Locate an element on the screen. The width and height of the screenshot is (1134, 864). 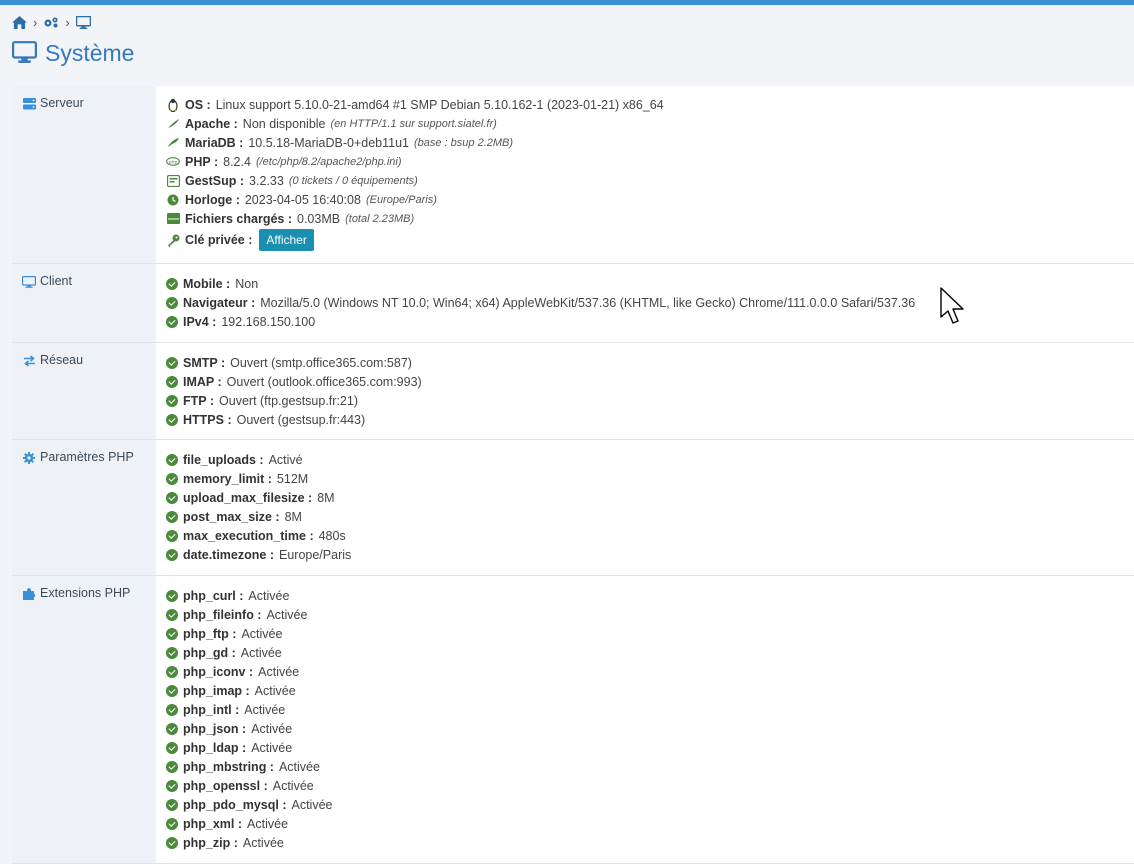
list-item: php_intl : Activée is located at coordinates (650, 709).